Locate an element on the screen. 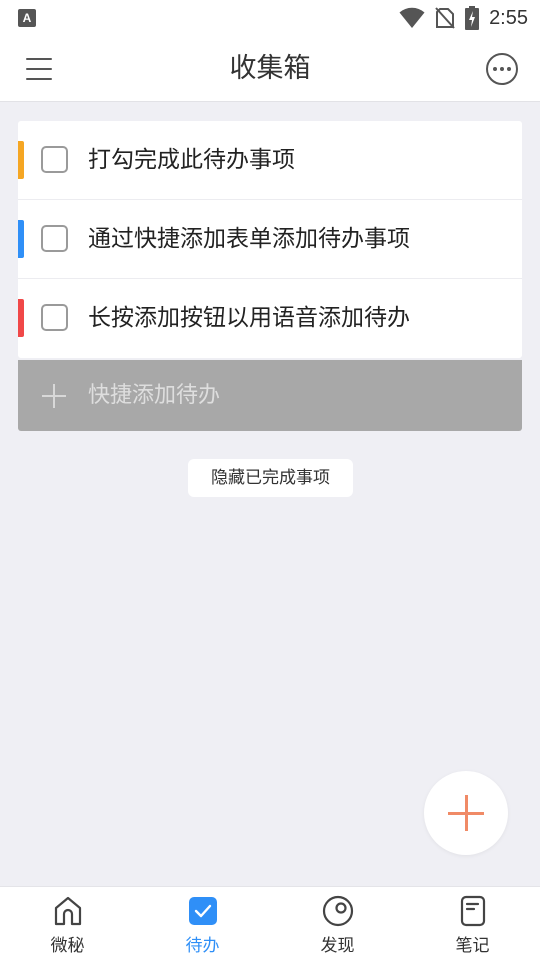 The height and width of the screenshot is (960, 540). bottom-nav: 微秘 待办 发现 笔记 is located at coordinates (270, 923).